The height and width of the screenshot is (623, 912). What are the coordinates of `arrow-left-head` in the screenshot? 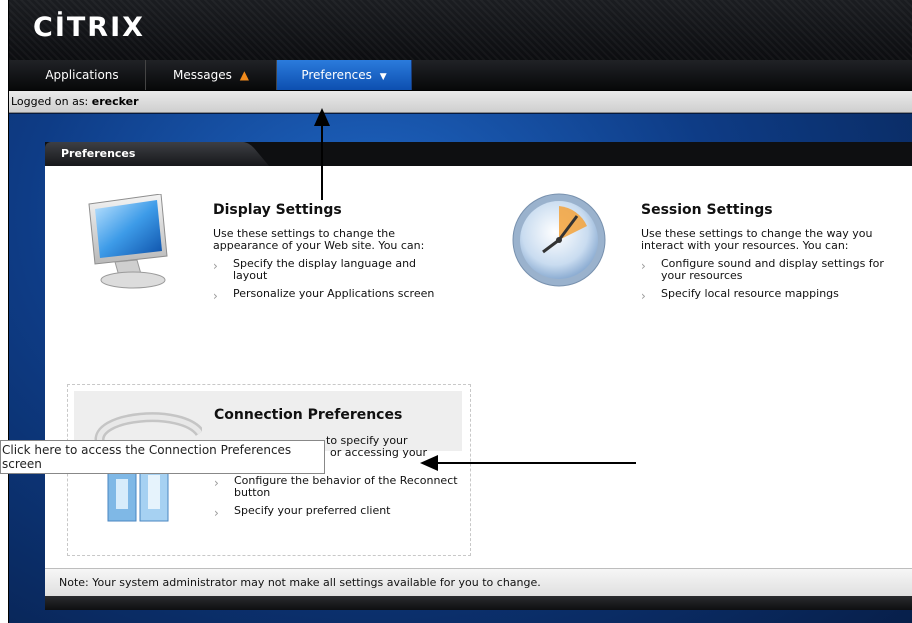 It's located at (429, 463).